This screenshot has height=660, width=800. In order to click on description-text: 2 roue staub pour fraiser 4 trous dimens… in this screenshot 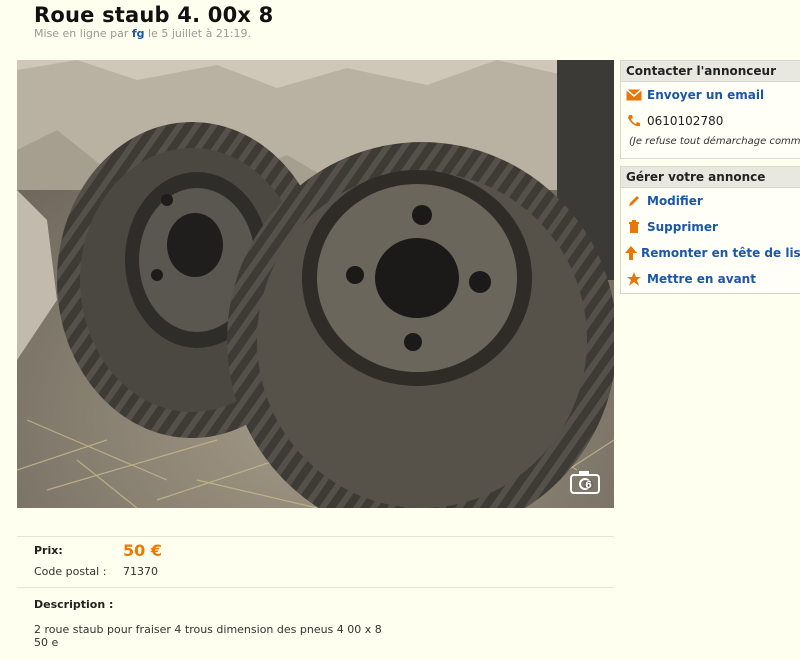, I will do `click(294, 636)`.